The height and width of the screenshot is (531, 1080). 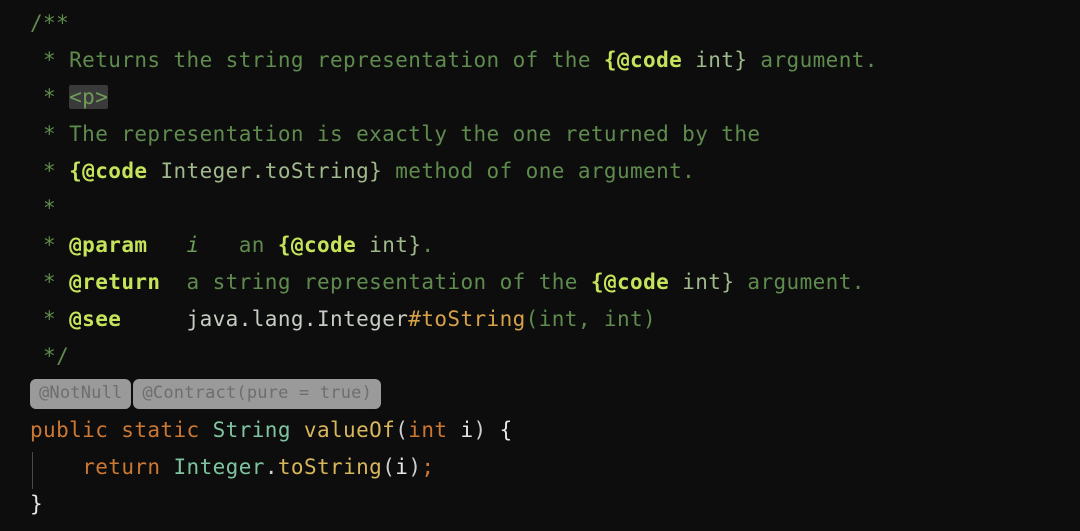 What do you see at coordinates (153, 319) in the screenshot?
I see `javadoc-see-spacer` at bounding box center [153, 319].